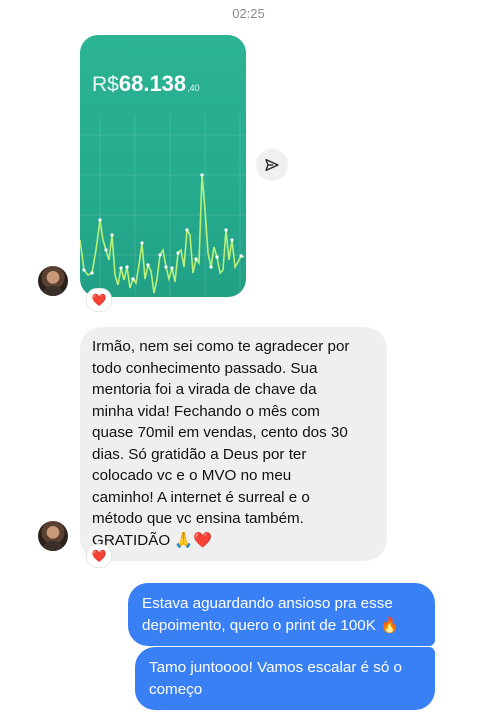 Image resolution: width=497 pixels, height=716 pixels. I want to click on timestamp: 02:25, so click(248, 13).